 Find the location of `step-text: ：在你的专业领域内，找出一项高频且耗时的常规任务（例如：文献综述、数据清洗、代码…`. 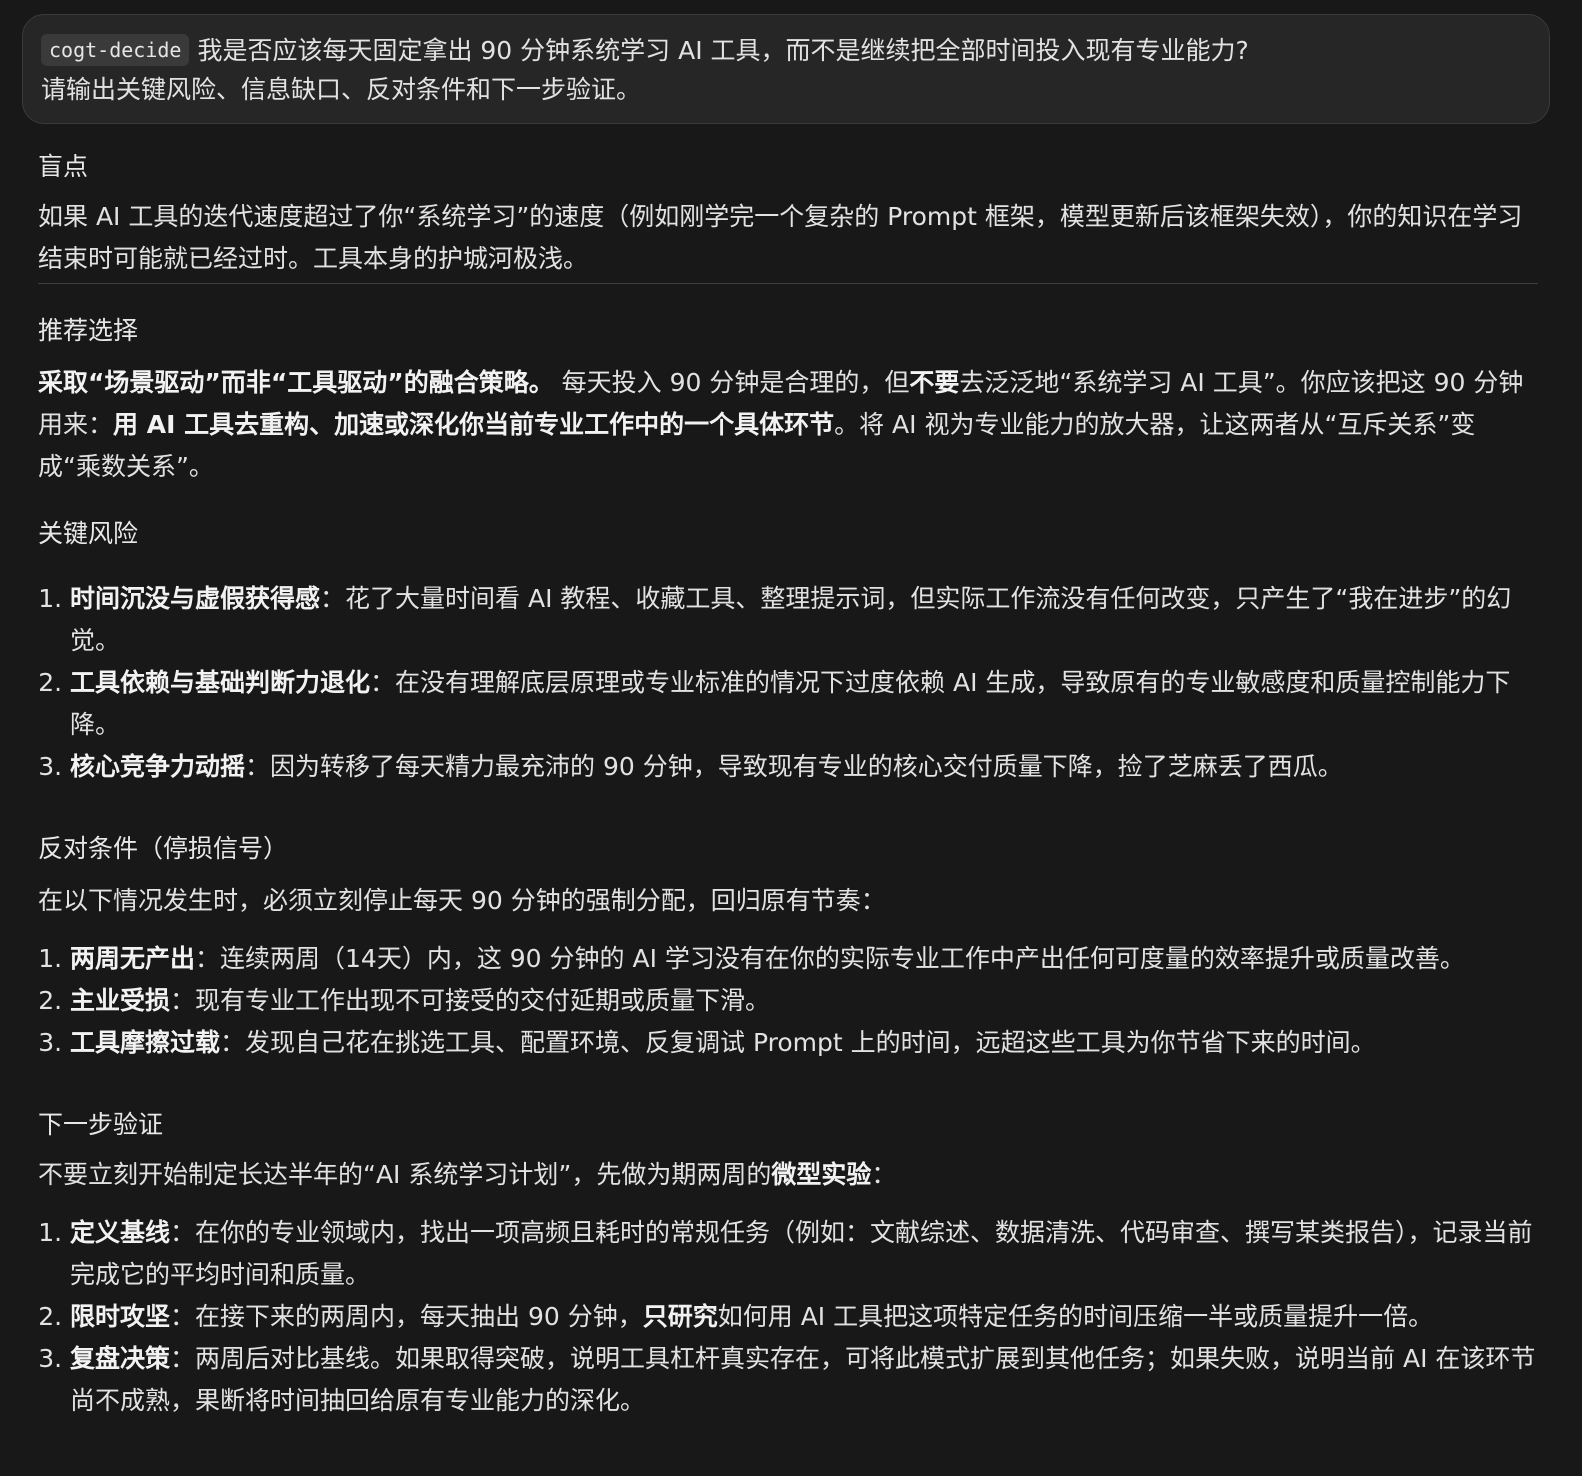

step-text: ：在你的专业领域内，找出一项高频且耗时的常规任务（例如：文献综述、数据清洗、代码… is located at coordinates (801, 1253).